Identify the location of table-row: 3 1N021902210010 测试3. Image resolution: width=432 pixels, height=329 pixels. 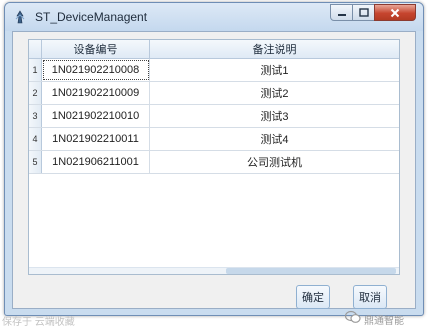
(214, 116).